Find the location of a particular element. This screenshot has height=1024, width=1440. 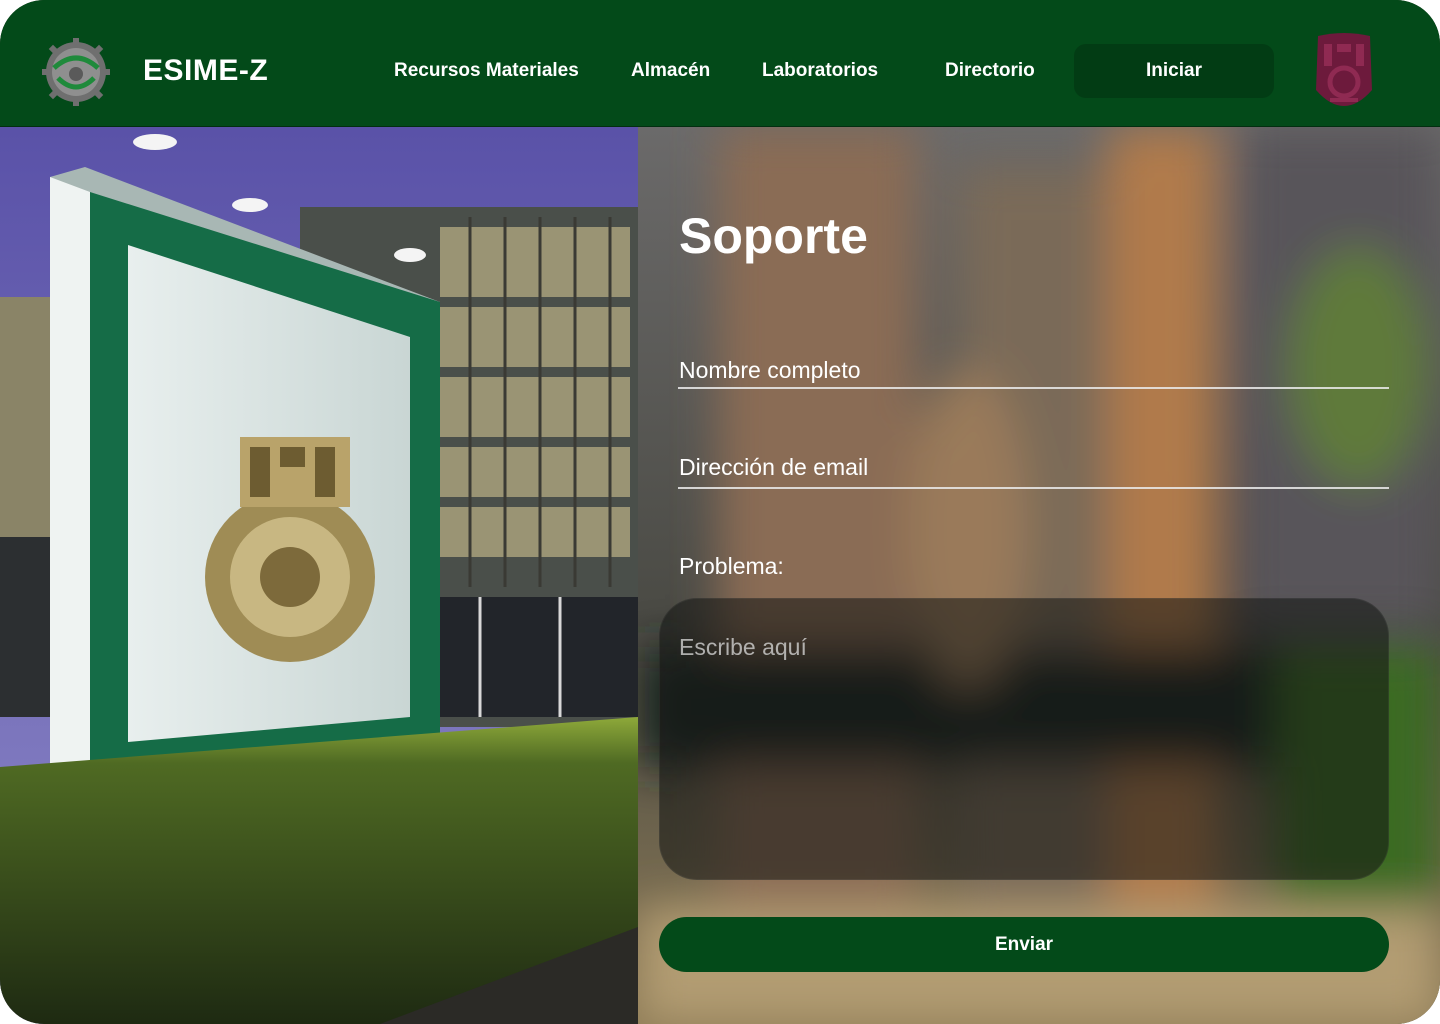

nav-link-directorio: Directorio is located at coordinates (990, 71).